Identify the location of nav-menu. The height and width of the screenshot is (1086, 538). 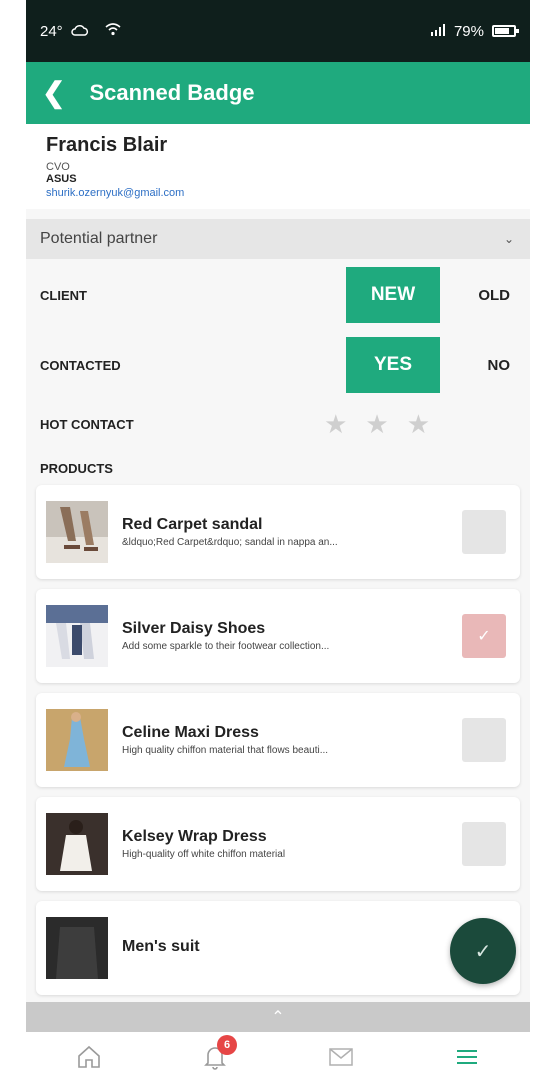
(467, 1059).